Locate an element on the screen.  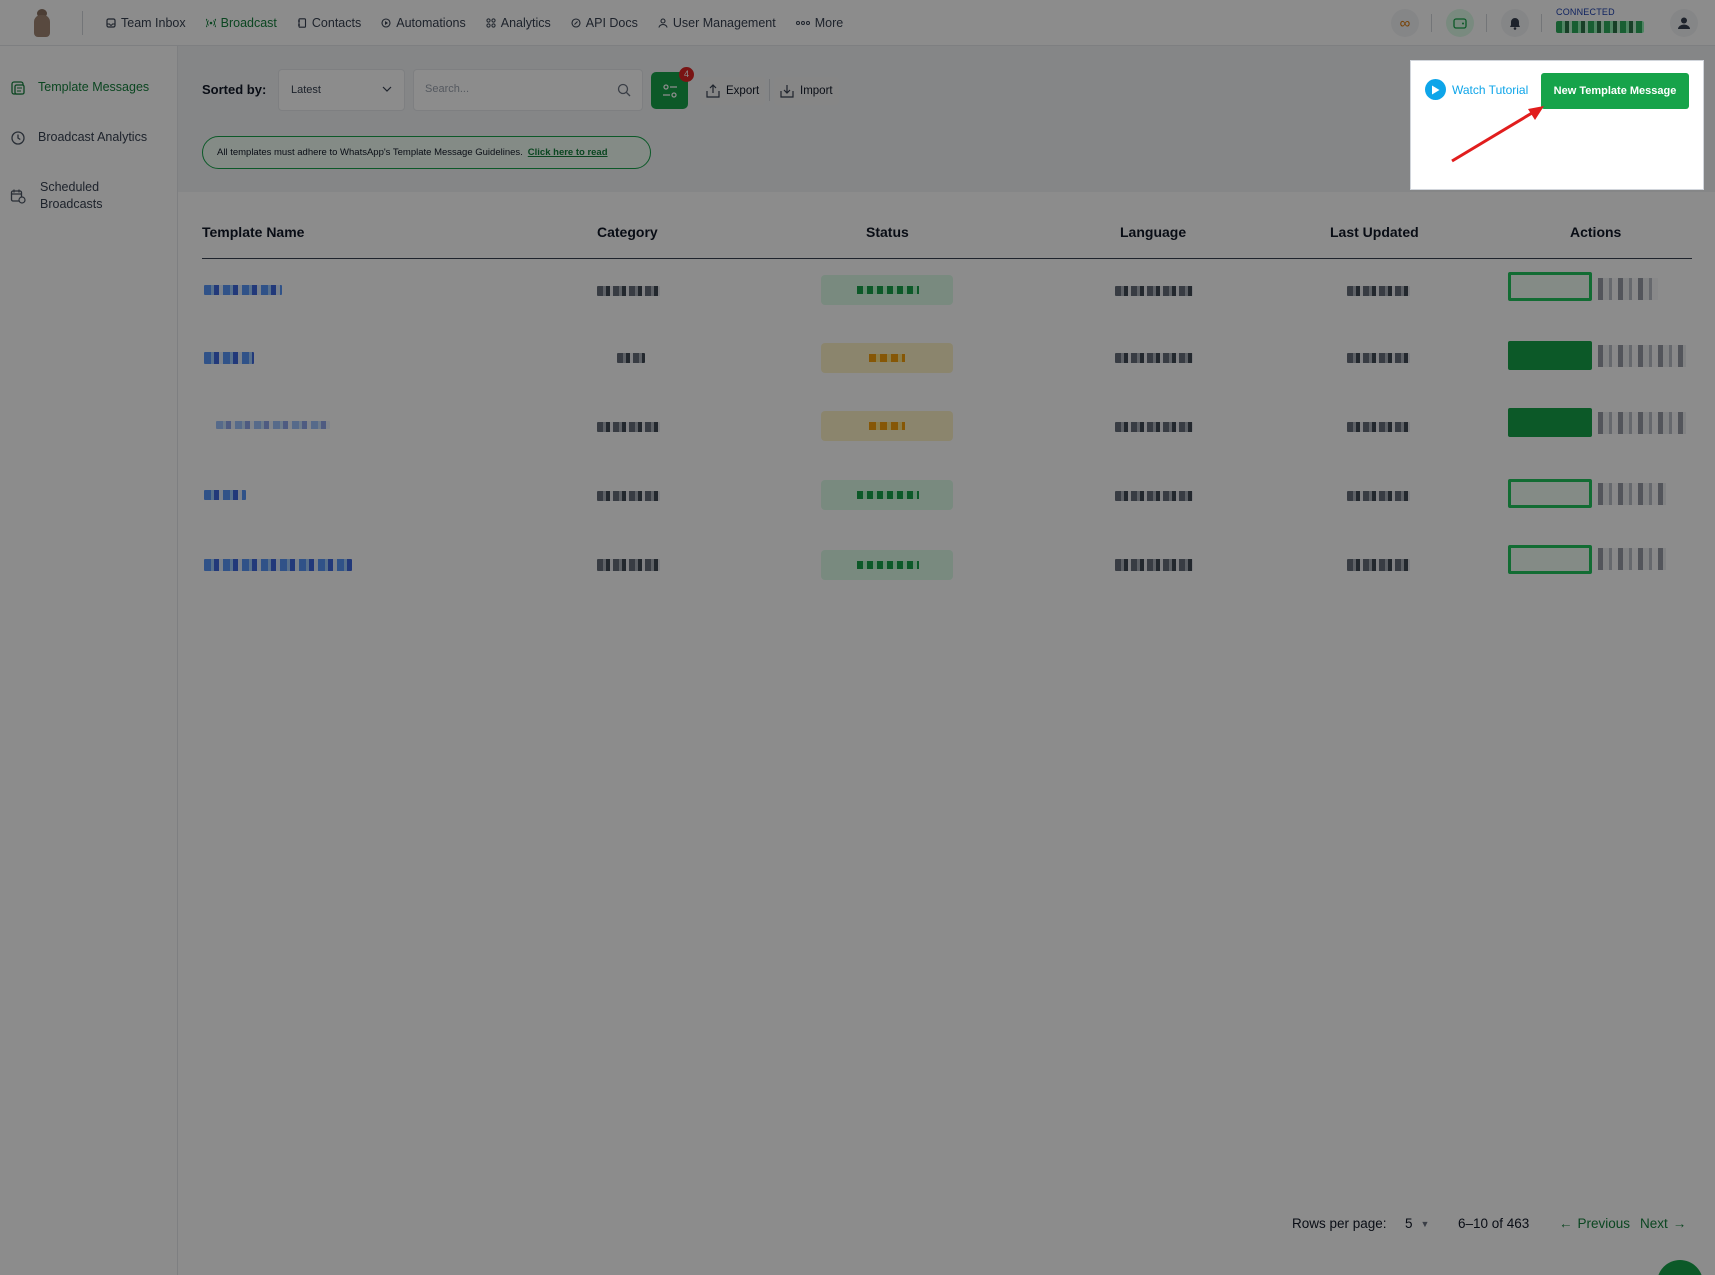
nav-label: User Management is located at coordinates (724, 23).